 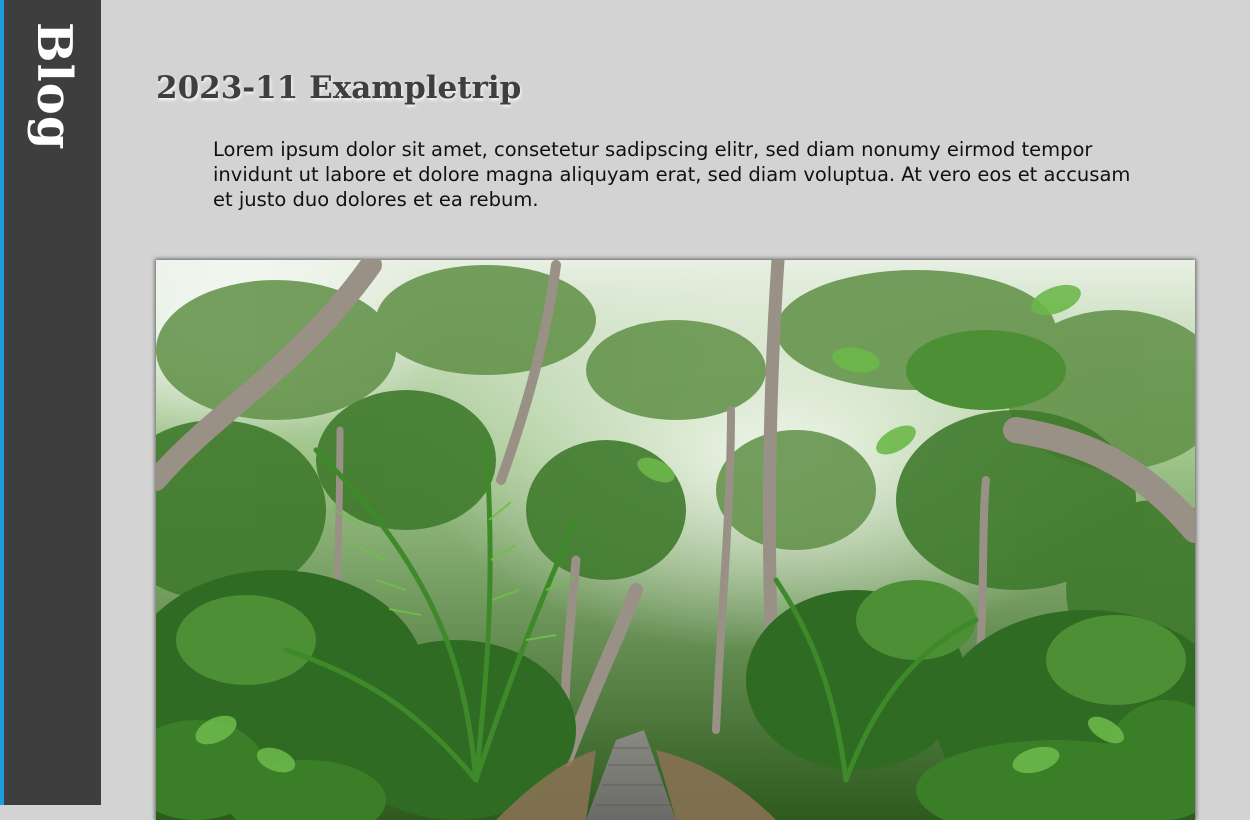 I want to click on sidebar: Blog, so click(x=50, y=402).